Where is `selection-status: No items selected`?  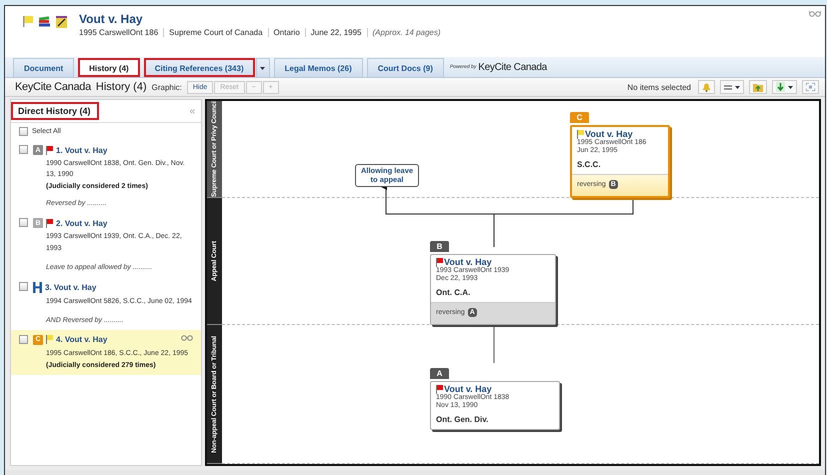
selection-status: No items selected is located at coordinates (659, 87).